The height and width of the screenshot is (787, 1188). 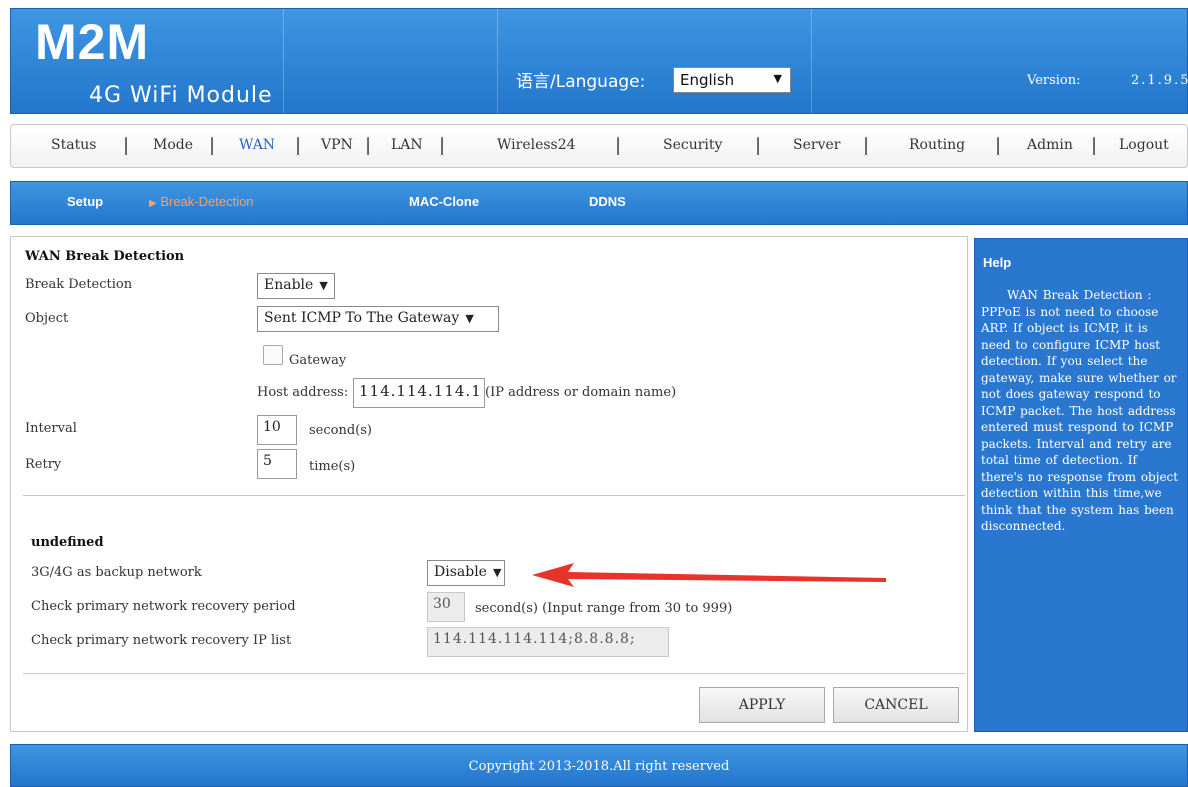 I want to click on version-value: 2.1.9.5, so click(x=1159, y=80).